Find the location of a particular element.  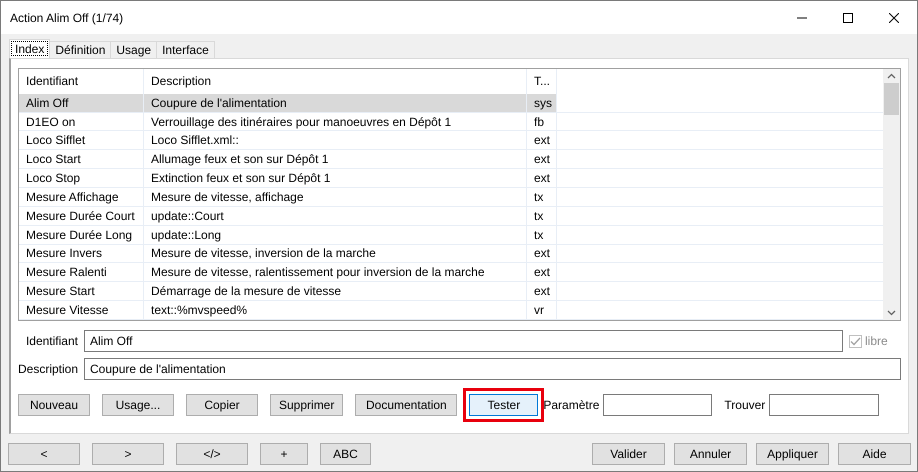

parametre-field is located at coordinates (657, 405).